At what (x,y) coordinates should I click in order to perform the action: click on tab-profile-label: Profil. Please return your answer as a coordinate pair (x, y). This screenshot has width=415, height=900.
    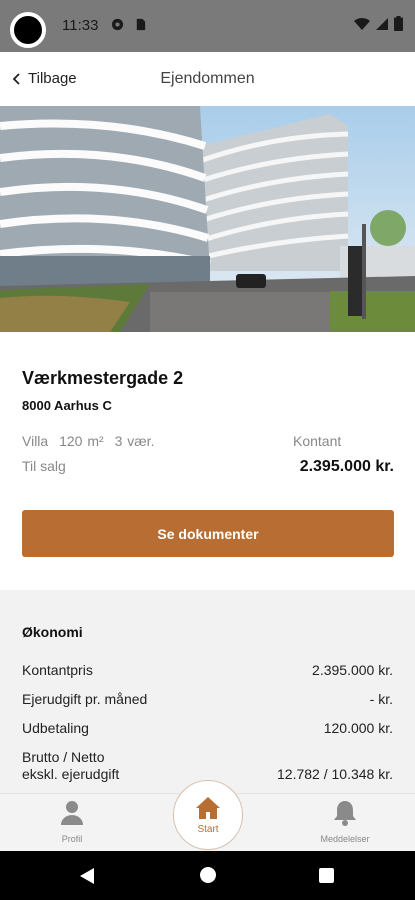
    Looking at the image, I should click on (72, 839).